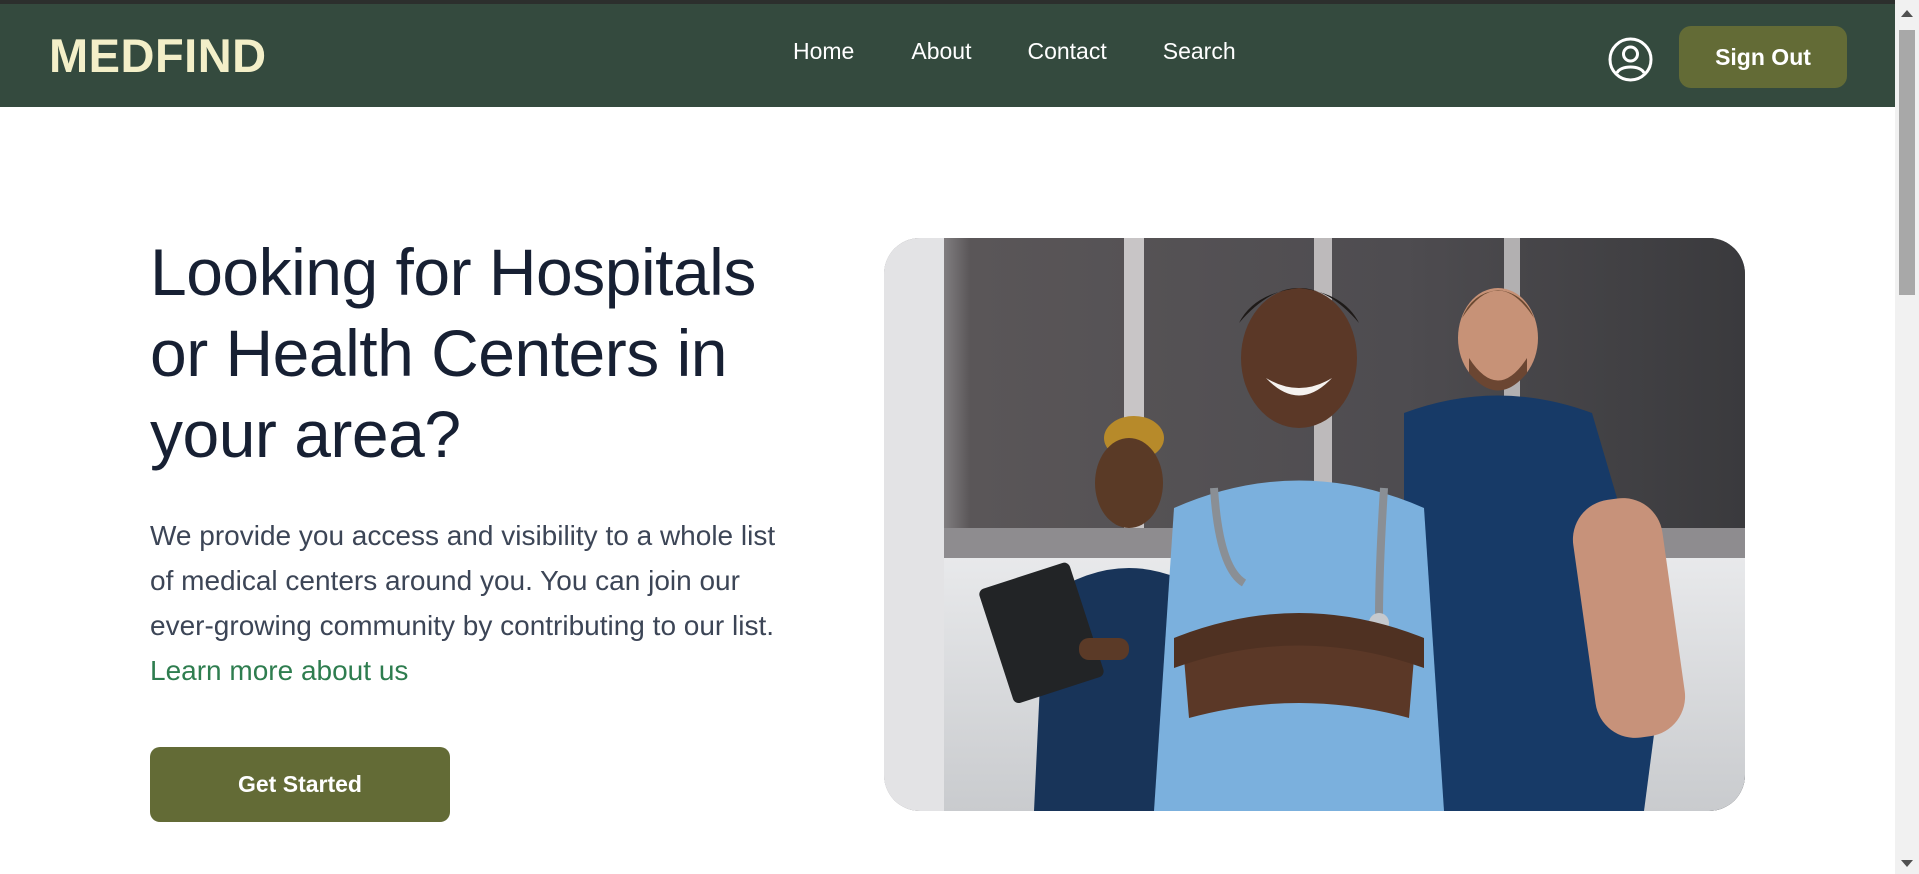 The width and height of the screenshot is (1919, 874). I want to click on user-circle-icon, so click(1630, 59).